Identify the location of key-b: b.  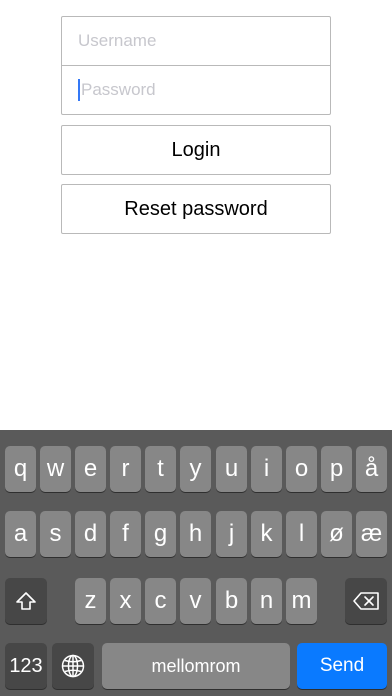
(231, 601).